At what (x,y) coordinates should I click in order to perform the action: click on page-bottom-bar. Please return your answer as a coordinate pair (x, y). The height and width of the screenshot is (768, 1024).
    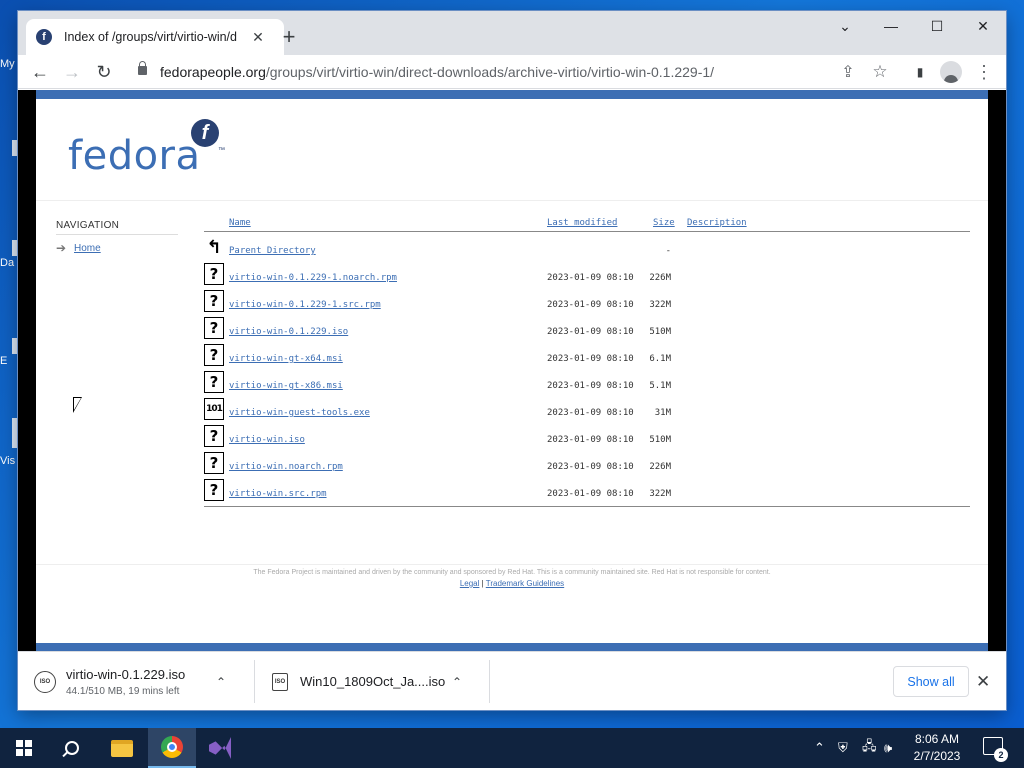
    Looking at the image, I should click on (512, 647).